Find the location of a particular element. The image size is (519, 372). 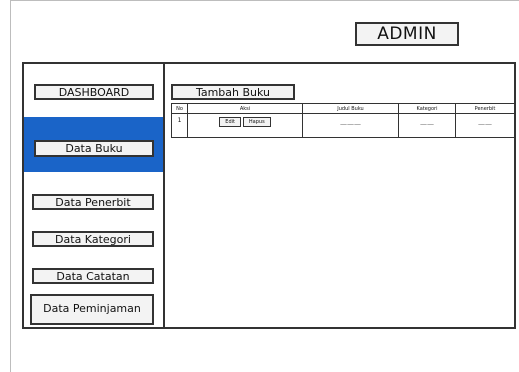

column-header-penerbit: Penerbit is located at coordinates (485, 108).